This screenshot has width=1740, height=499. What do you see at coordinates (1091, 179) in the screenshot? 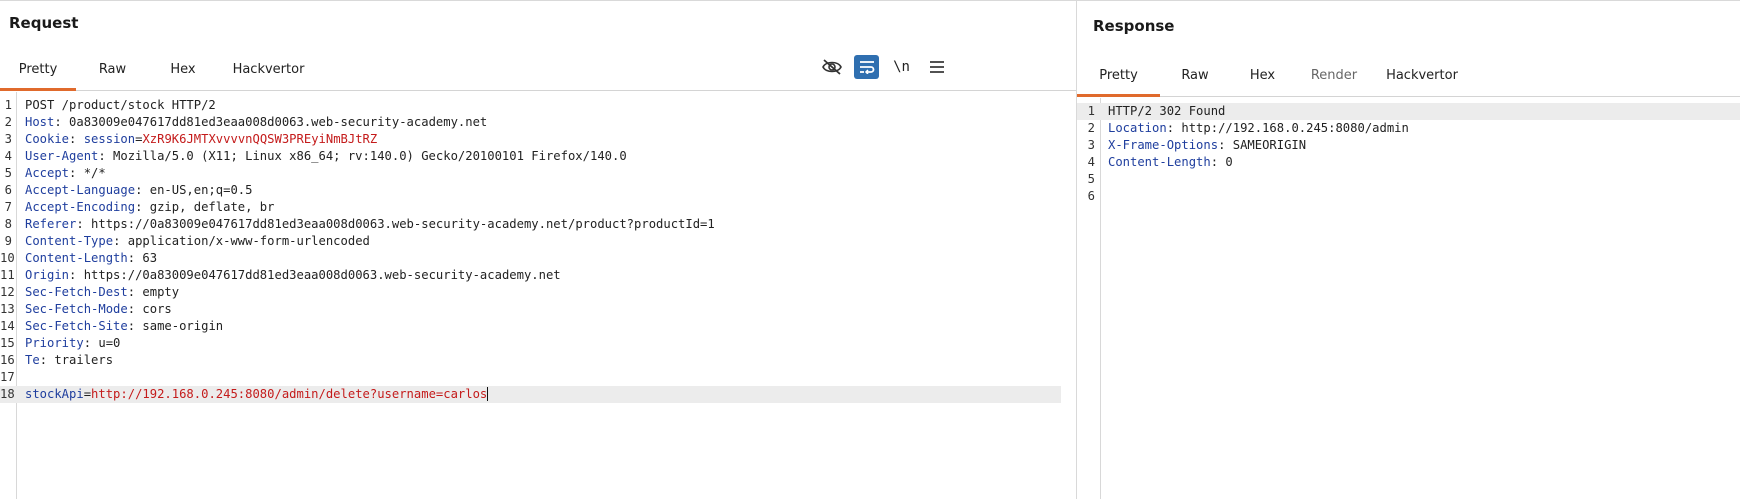
I see `line-number: 5` at bounding box center [1091, 179].